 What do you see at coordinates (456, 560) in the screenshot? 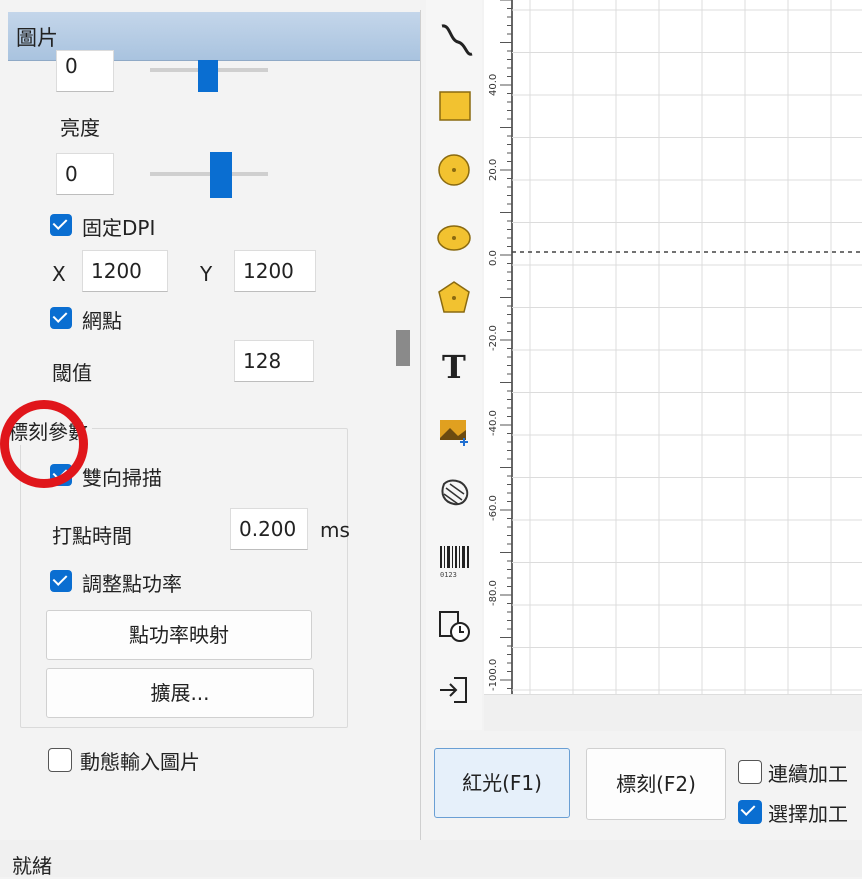
I see `barcode-icon: 0123` at bounding box center [456, 560].